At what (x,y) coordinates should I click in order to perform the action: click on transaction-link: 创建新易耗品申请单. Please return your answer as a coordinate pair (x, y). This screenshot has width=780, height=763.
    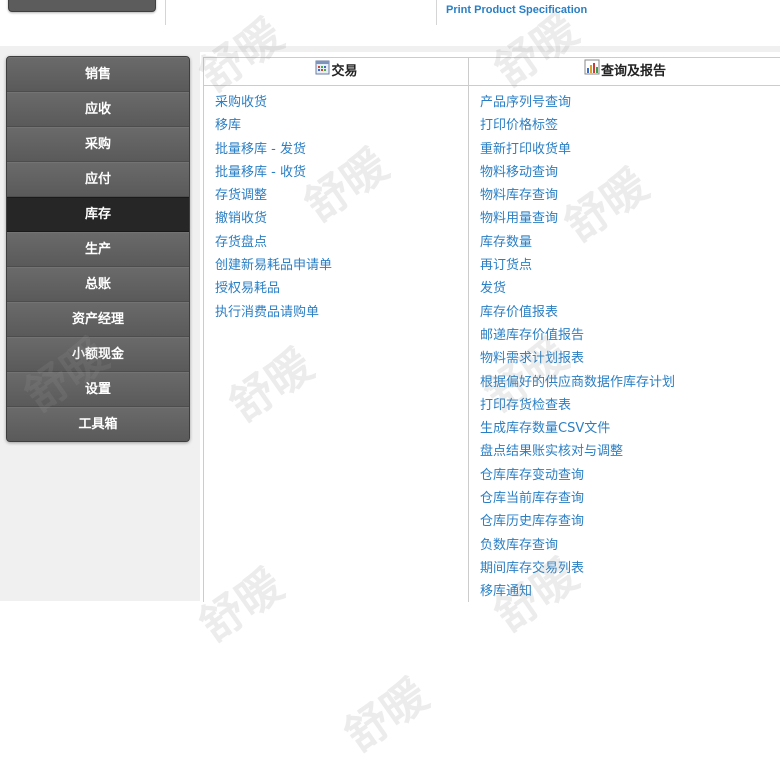
    Looking at the image, I should click on (342, 265).